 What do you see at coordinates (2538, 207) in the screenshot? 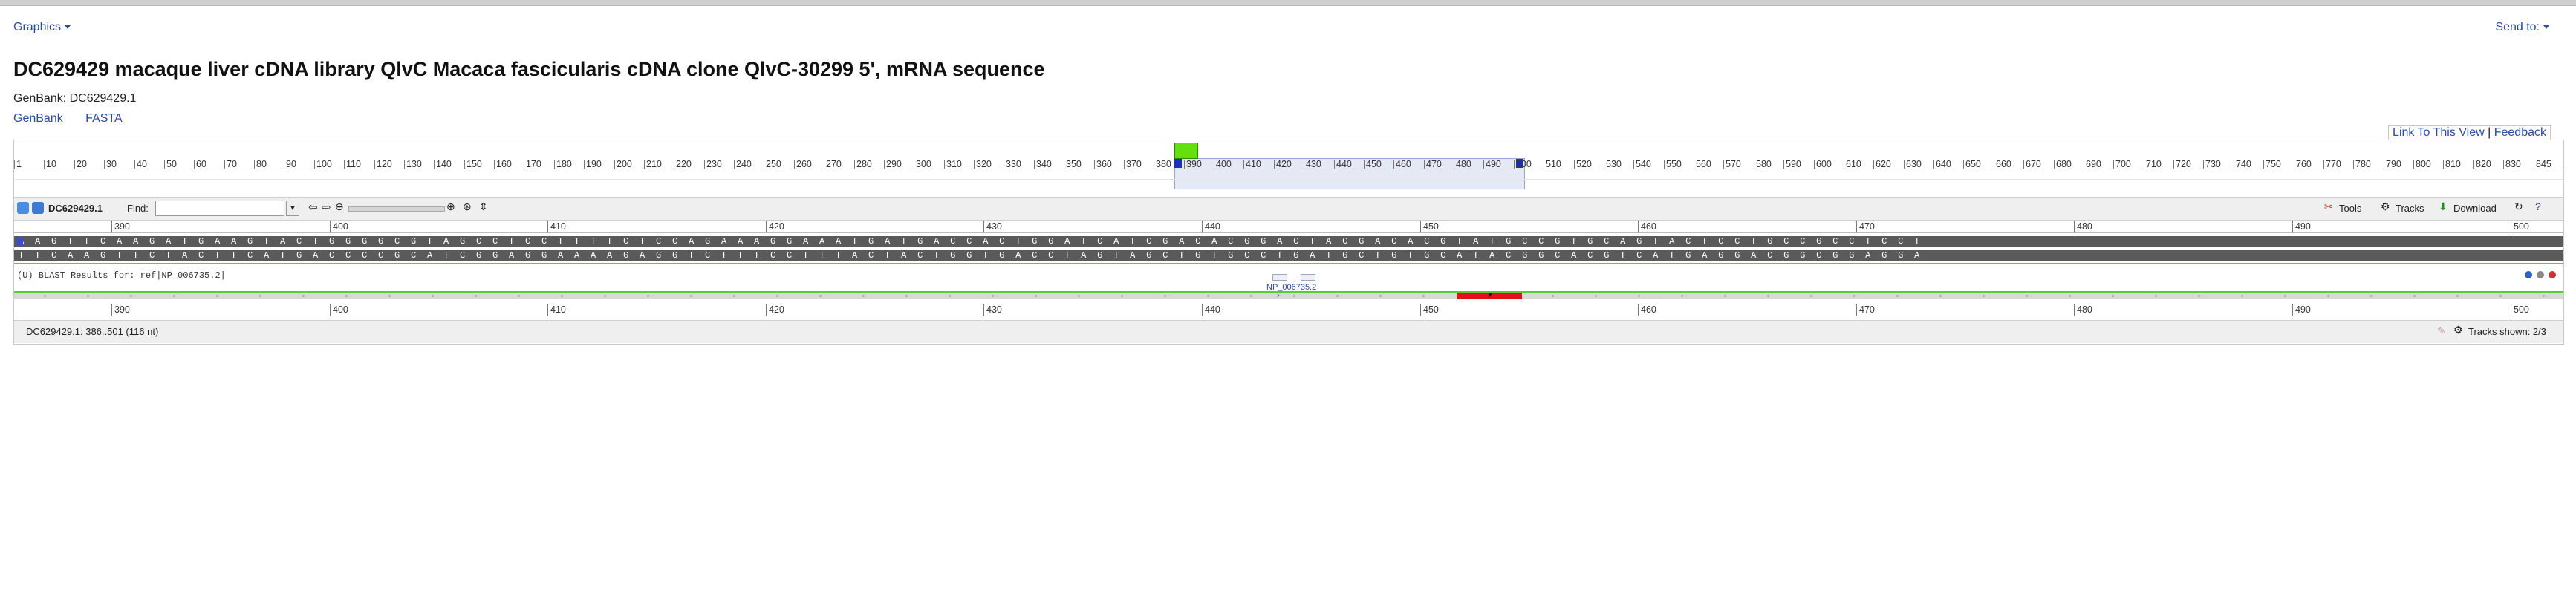
I see `help-icon: ?` at bounding box center [2538, 207].